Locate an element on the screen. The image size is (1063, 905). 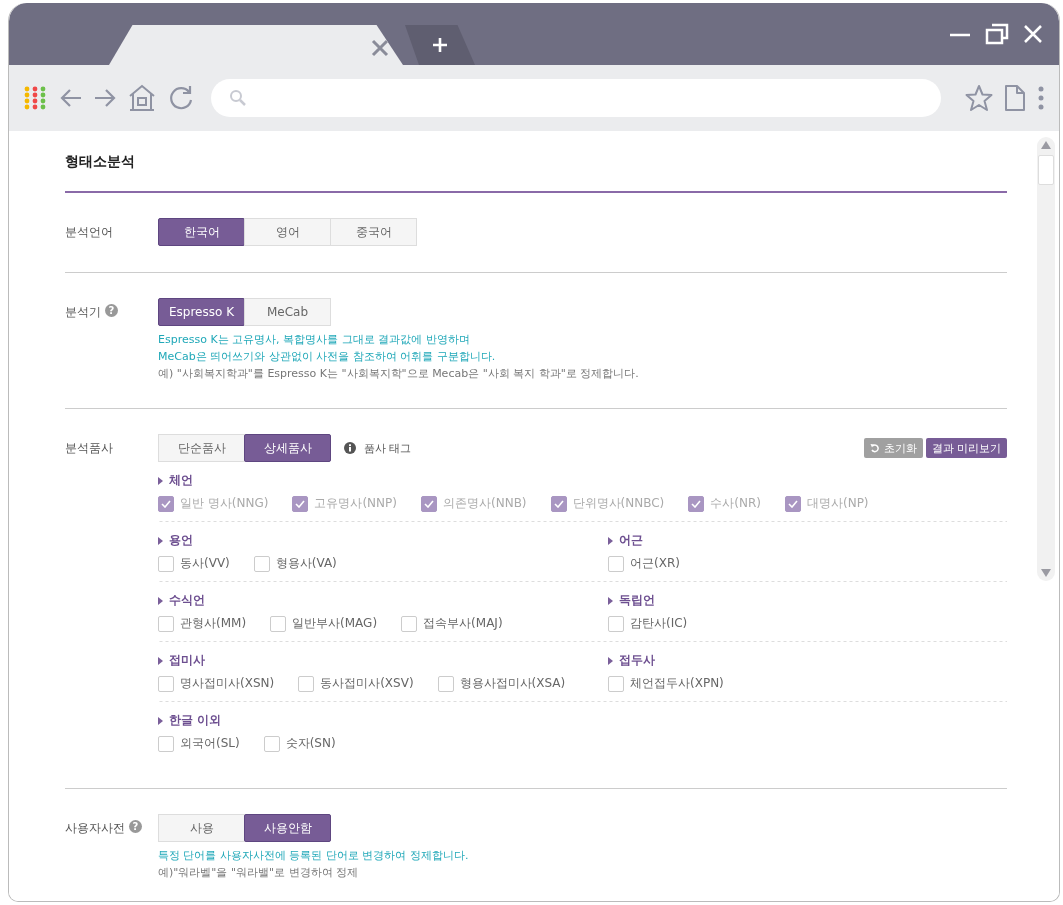
description-text: 예) "사회복지학과"를 Espresso K는 "사회복지학"으로 Mecab은 "사회 복지 학과"로 정제합니다. is located at coordinates (399, 374).